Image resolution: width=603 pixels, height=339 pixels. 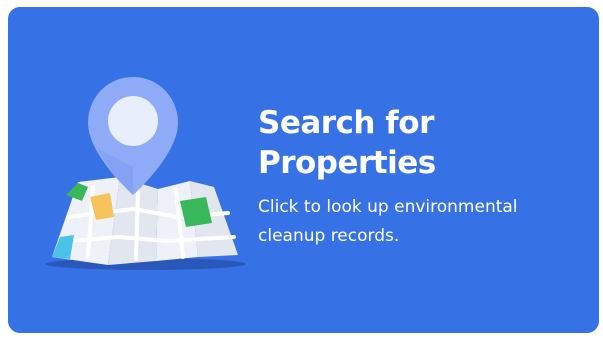 What do you see at coordinates (418, 143) in the screenshot?
I see `card-title: Search for Properties` at bounding box center [418, 143].